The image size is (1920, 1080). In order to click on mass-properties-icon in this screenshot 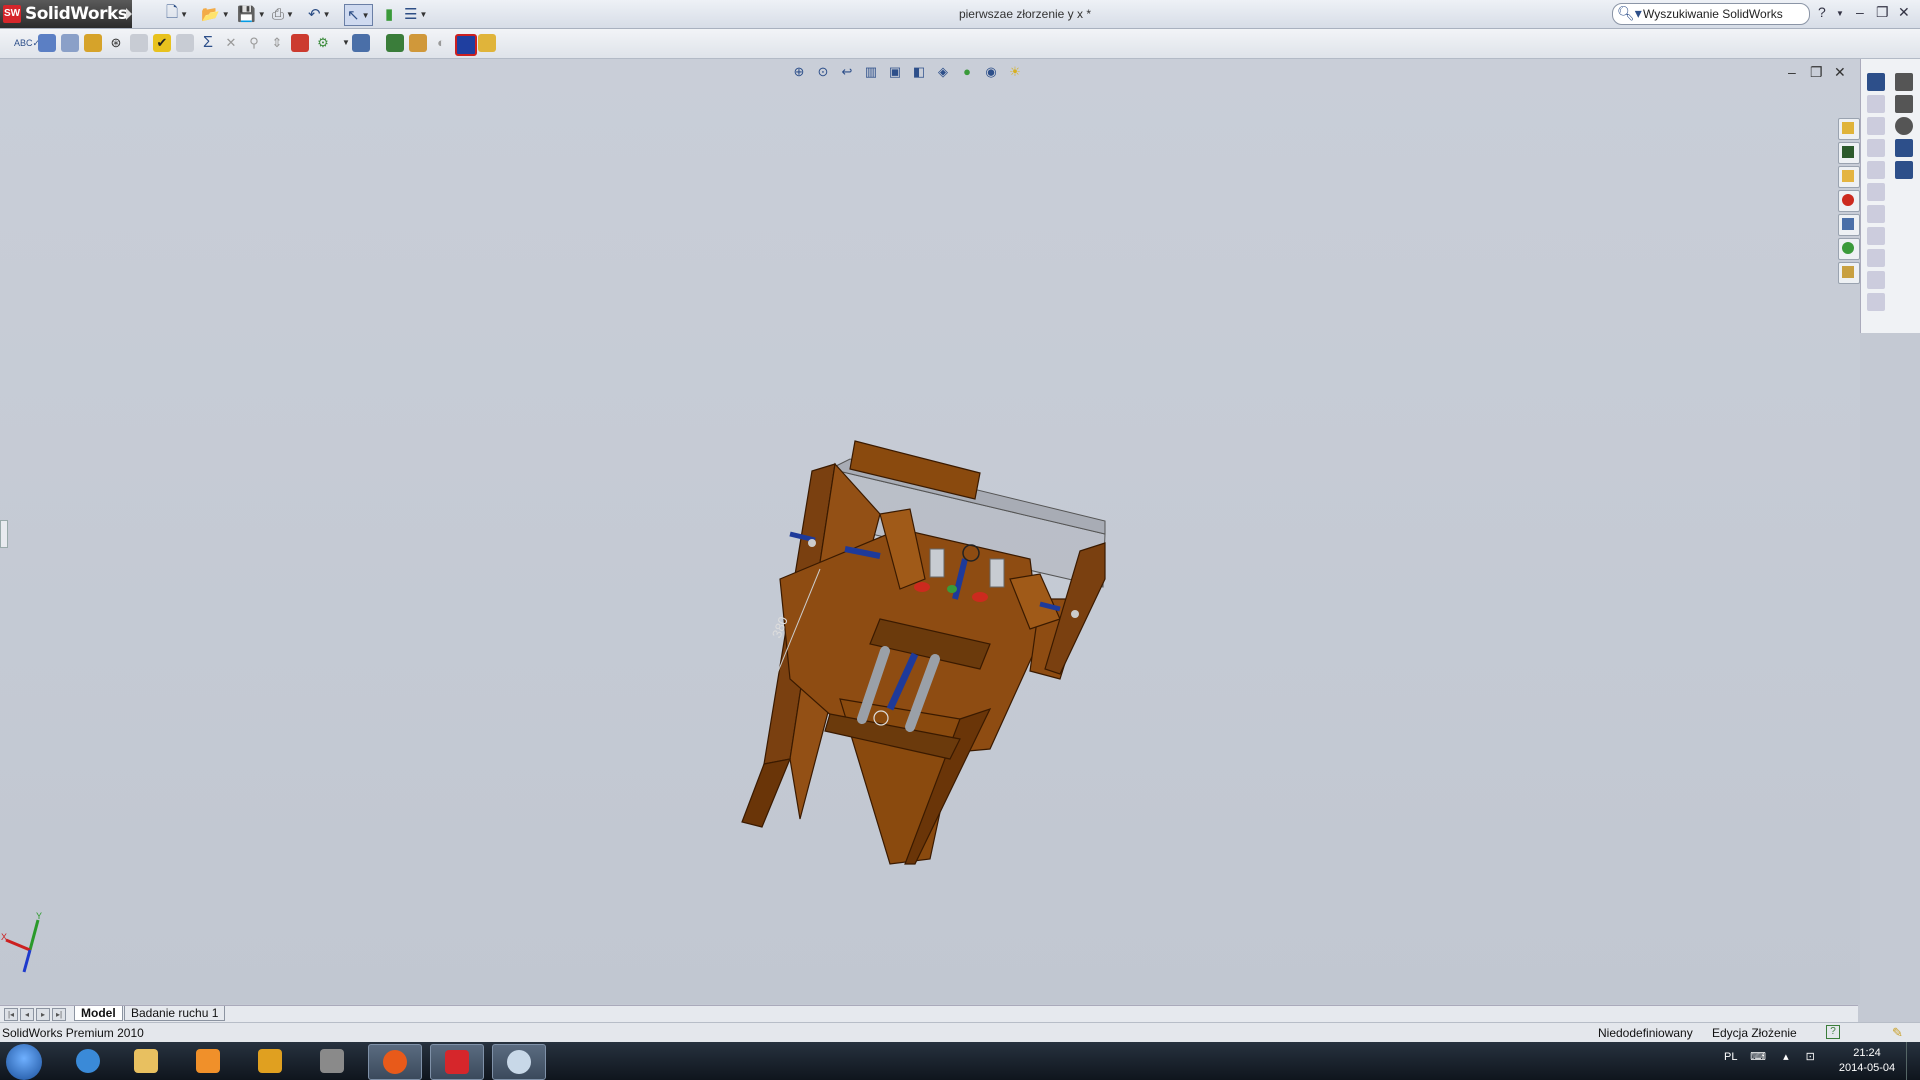, I will do `click(70, 43)`.